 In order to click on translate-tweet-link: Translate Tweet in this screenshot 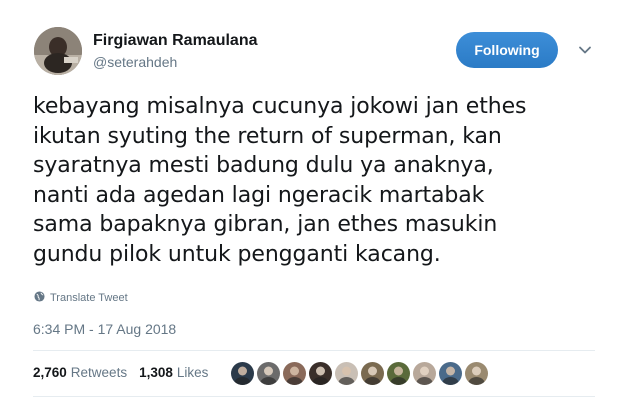, I will do `click(81, 298)`.